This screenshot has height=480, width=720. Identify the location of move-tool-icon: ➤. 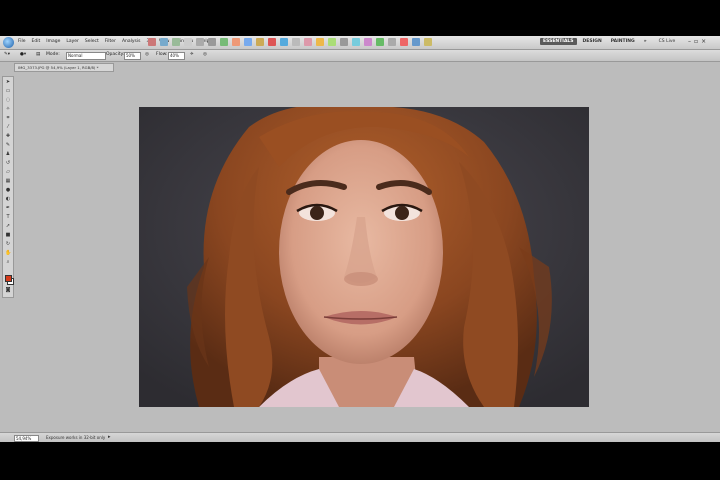
(8, 82).